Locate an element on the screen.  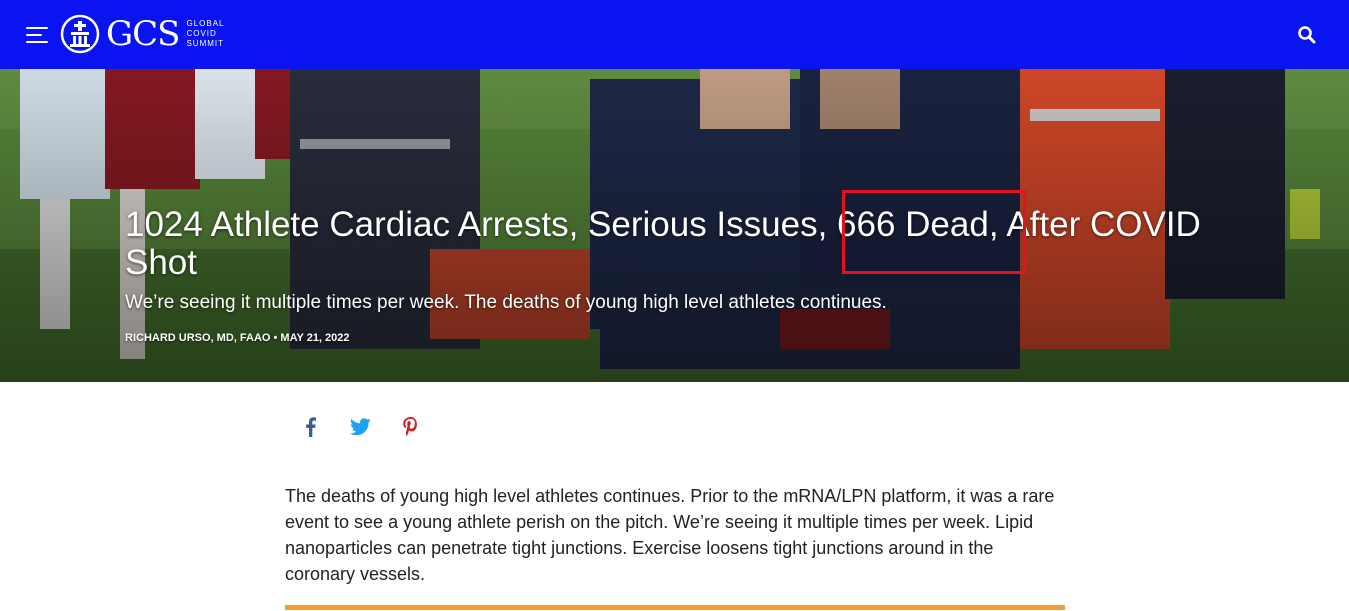
site-logo: GCS GLOBAL COVID SUMMIT is located at coordinates (142, 34).